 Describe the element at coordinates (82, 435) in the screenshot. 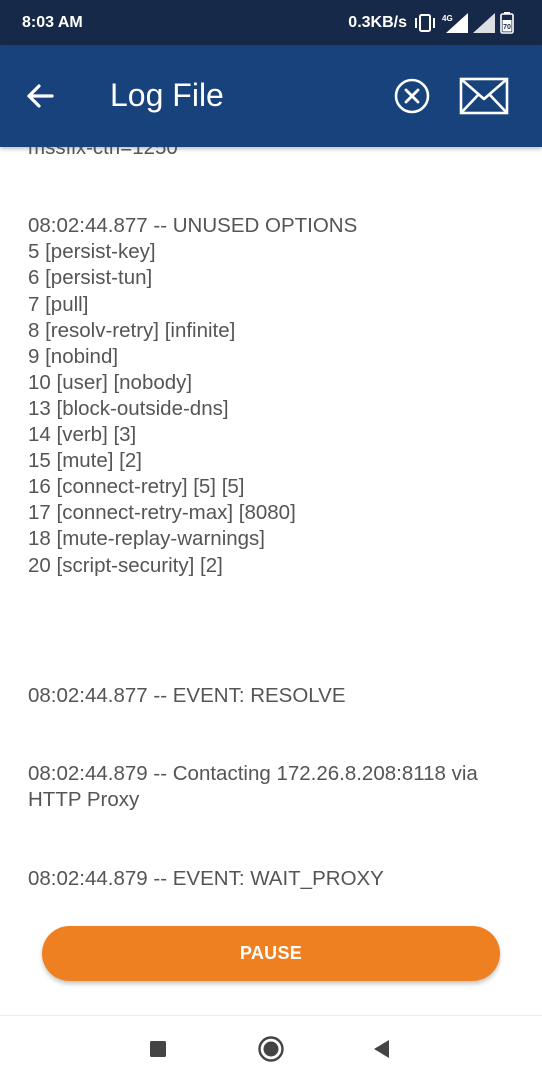

I see `log-line: 14 [verb] [3]` at that location.